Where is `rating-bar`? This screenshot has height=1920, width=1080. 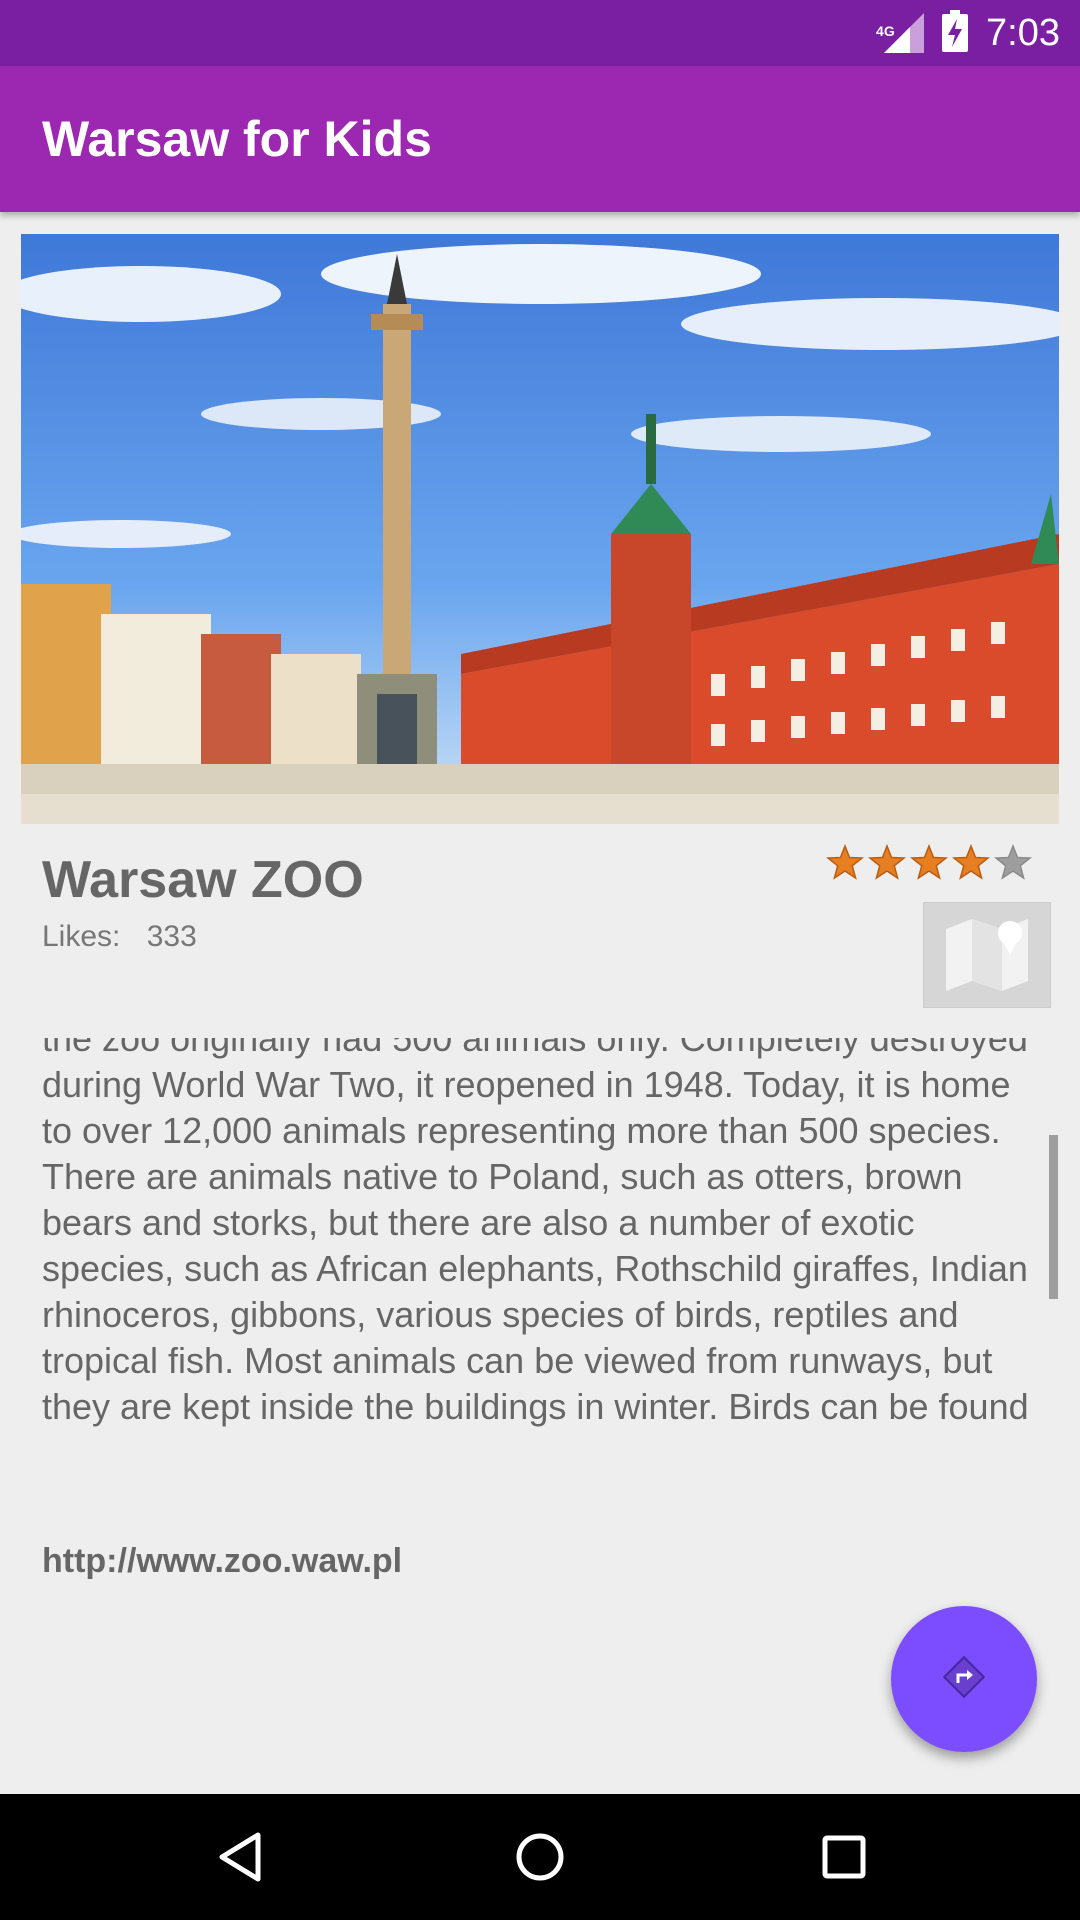
rating-bar is located at coordinates (929, 863).